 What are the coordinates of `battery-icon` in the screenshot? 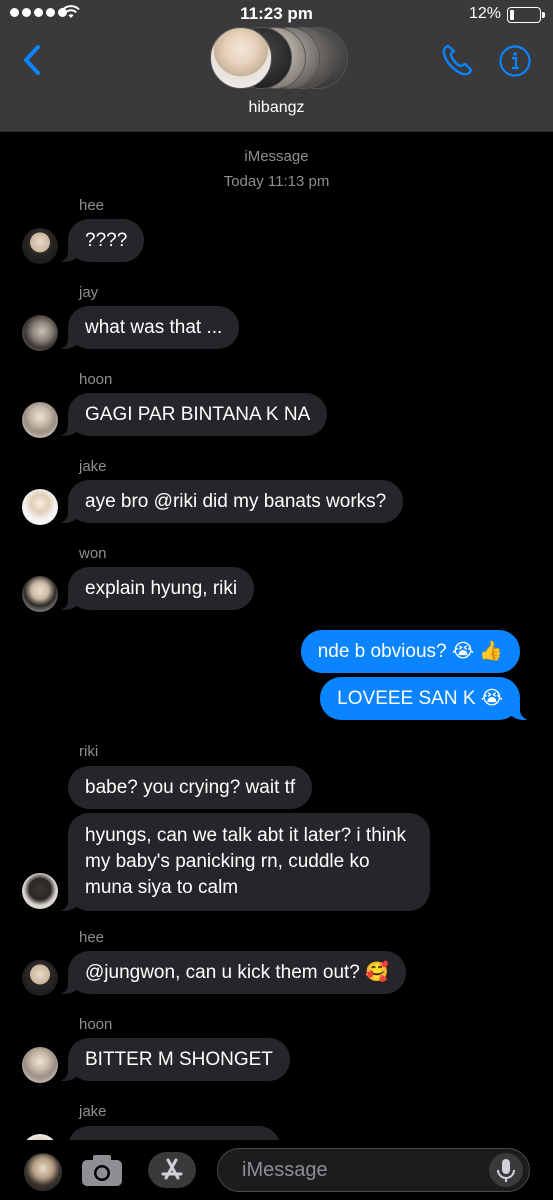 It's located at (526, 15).